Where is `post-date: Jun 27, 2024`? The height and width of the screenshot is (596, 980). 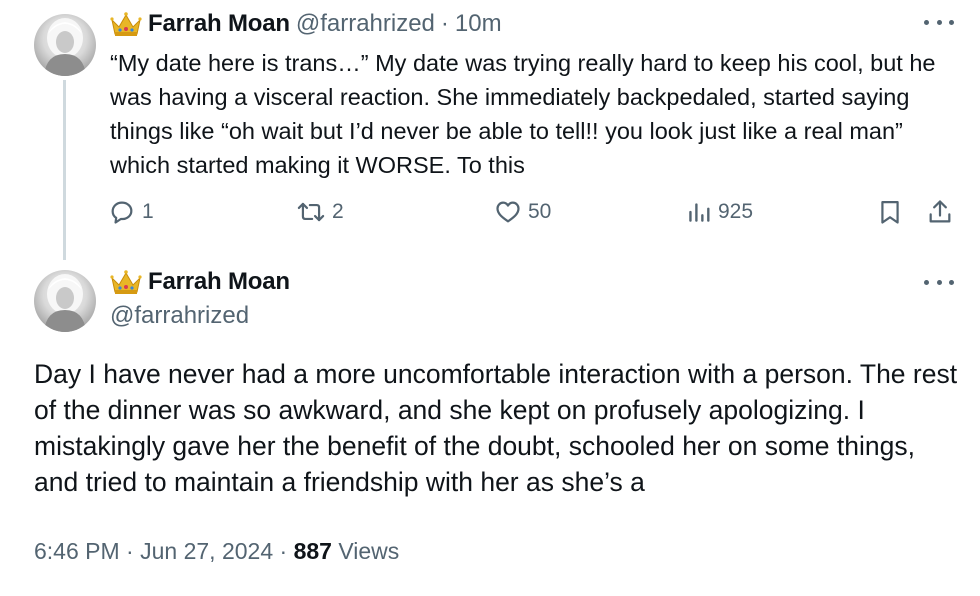
post-date: Jun 27, 2024 is located at coordinates (206, 551).